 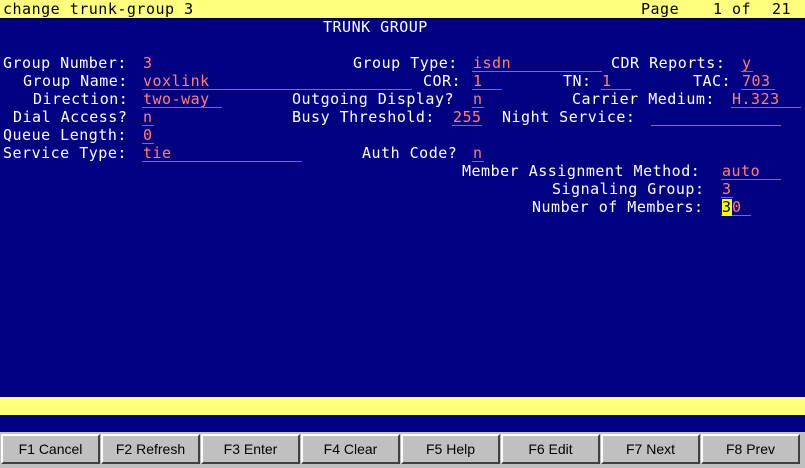 What do you see at coordinates (577, 81) in the screenshot?
I see `tn-label: TN:` at bounding box center [577, 81].